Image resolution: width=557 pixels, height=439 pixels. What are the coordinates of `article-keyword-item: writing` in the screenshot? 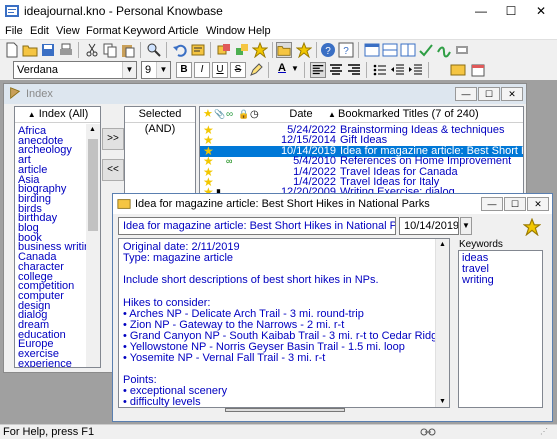 It's located at (478, 280).